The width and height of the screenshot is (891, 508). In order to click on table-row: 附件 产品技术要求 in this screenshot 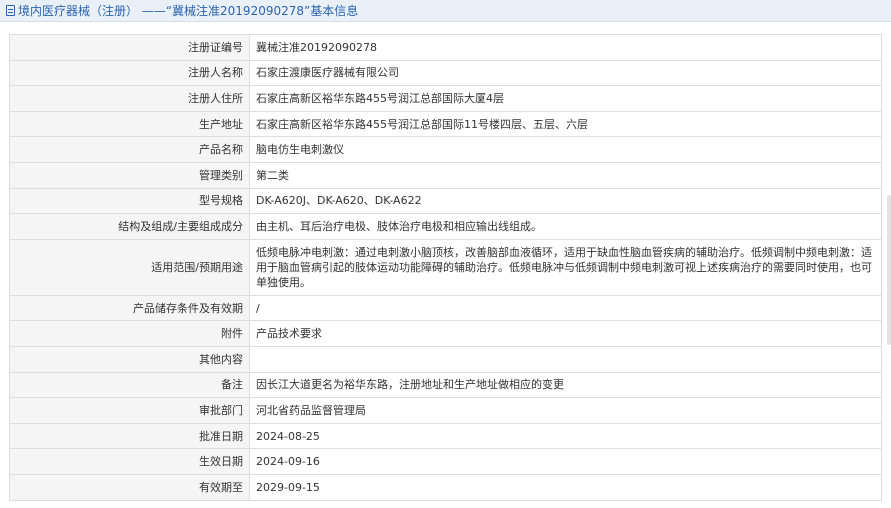, I will do `click(445, 333)`.